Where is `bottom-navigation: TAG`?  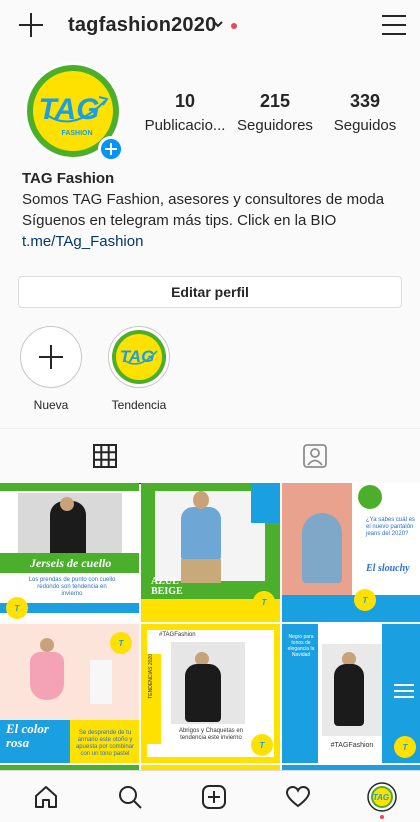 bottom-navigation: TAG is located at coordinates (210, 796).